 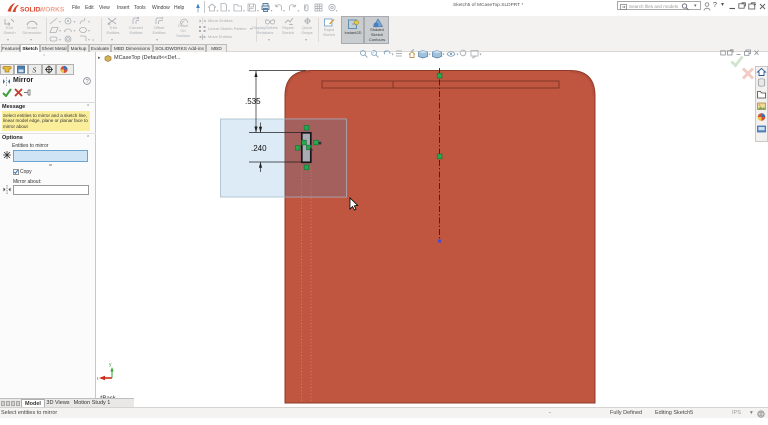 What do you see at coordinates (52, 10) in the screenshot?
I see `svg-text: WORKS` at bounding box center [52, 10].